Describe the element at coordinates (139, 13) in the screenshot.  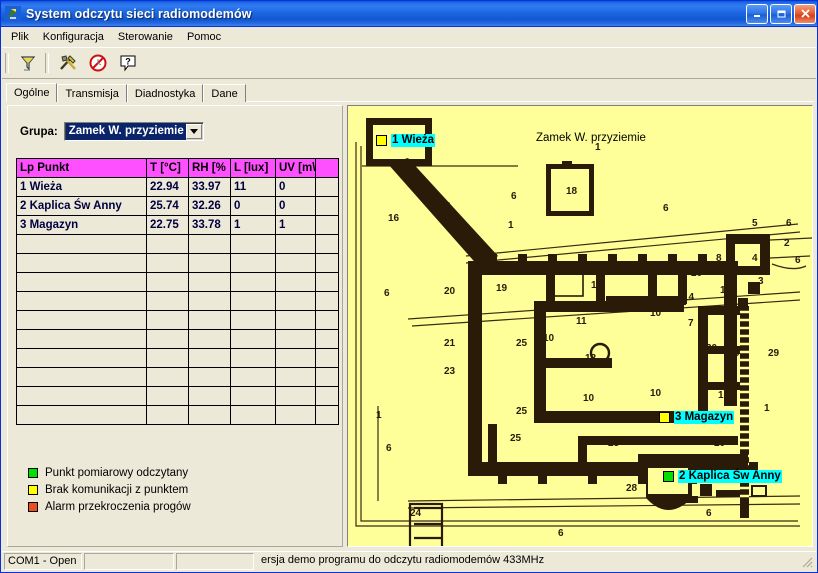
I see `window-title: System odczytu sieci radiomodemów` at that location.